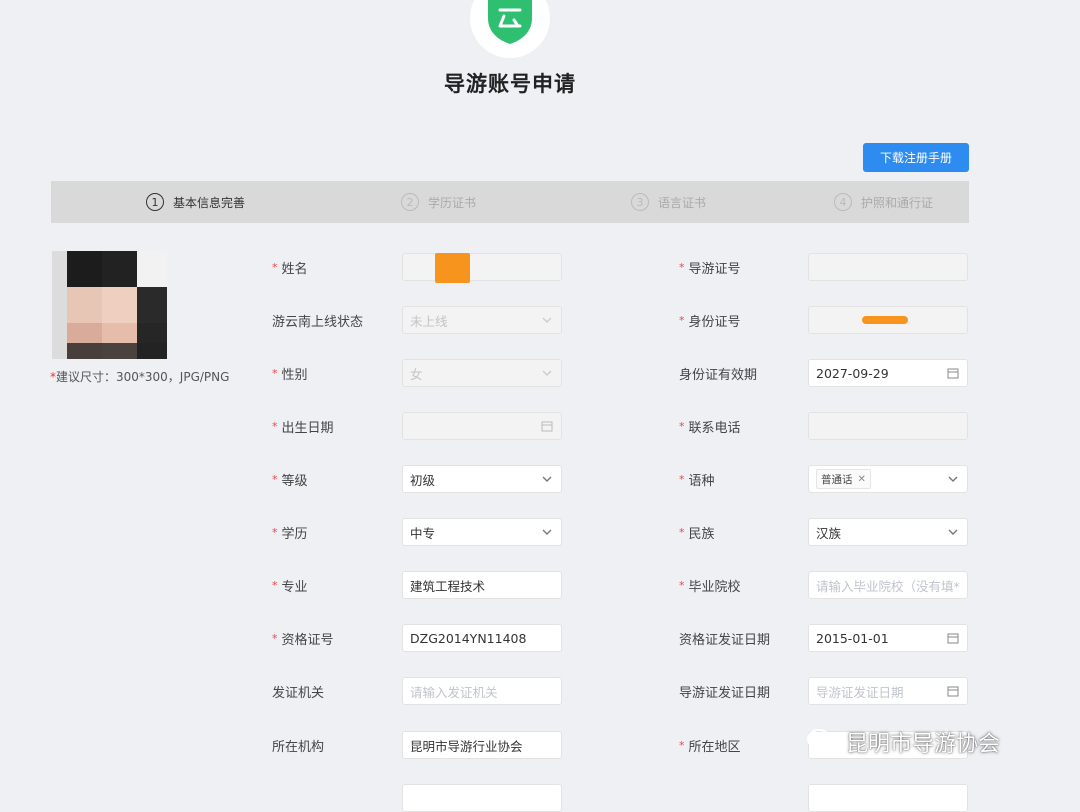  I want to click on name-field, so click(482, 267).